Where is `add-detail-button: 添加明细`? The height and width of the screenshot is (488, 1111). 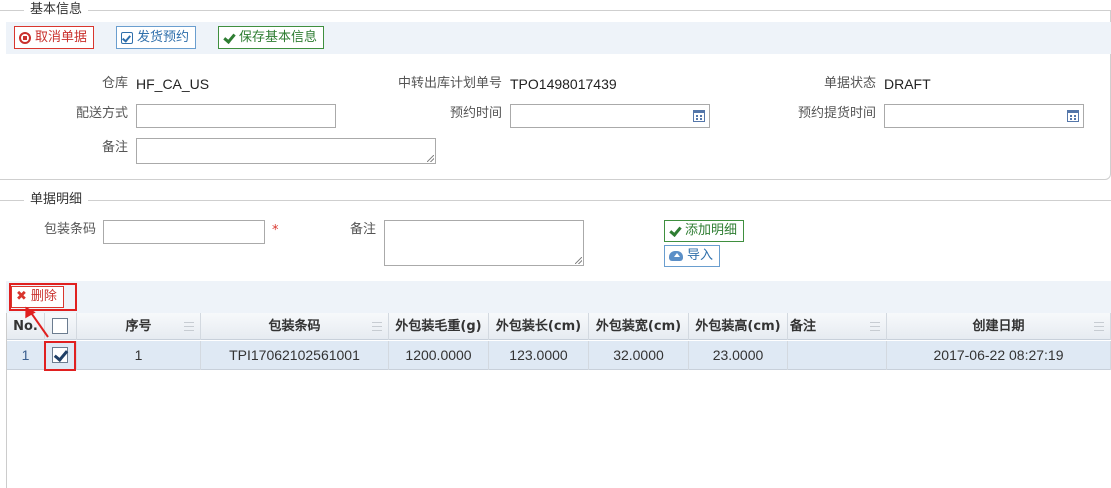 add-detail-button: 添加明细 is located at coordinates (704, 231).